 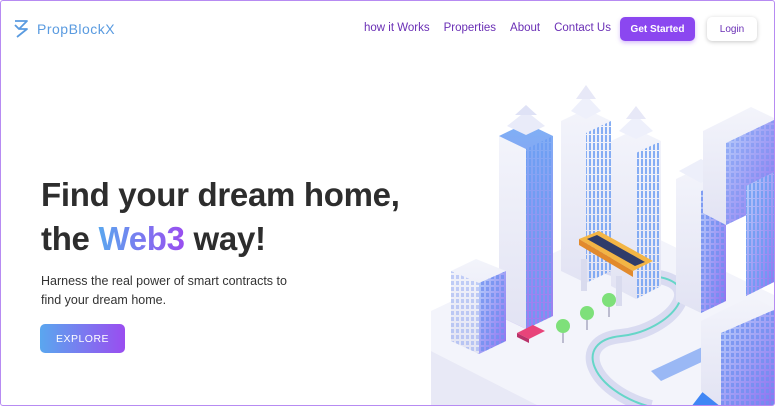 What do you see at coordinates (397, 28) in the screenshot?
I see `nav-how-it-works: how it Works` at bounding box center [397, 28].